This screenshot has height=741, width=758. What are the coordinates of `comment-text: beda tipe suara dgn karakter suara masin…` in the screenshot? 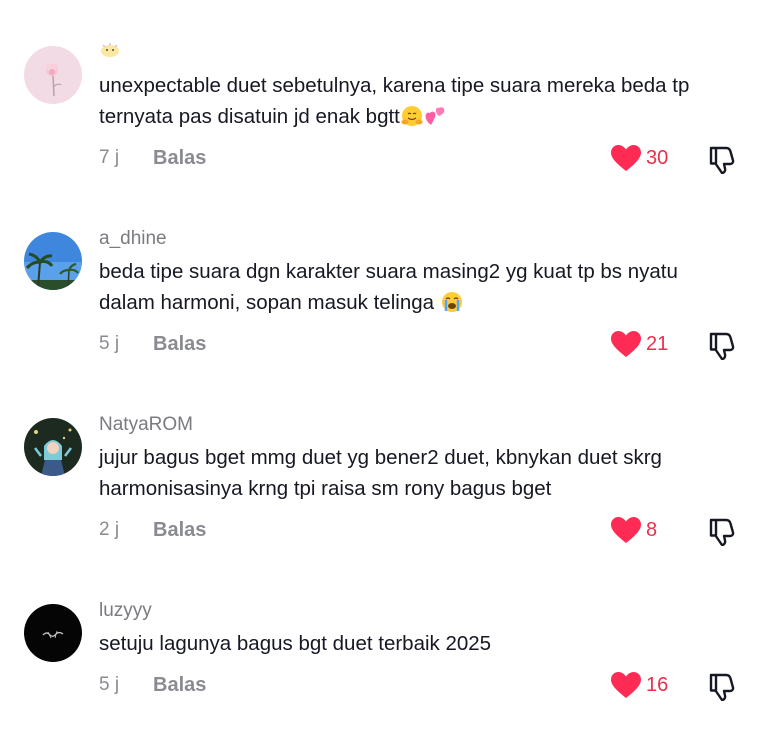 It's located at (419, 287).